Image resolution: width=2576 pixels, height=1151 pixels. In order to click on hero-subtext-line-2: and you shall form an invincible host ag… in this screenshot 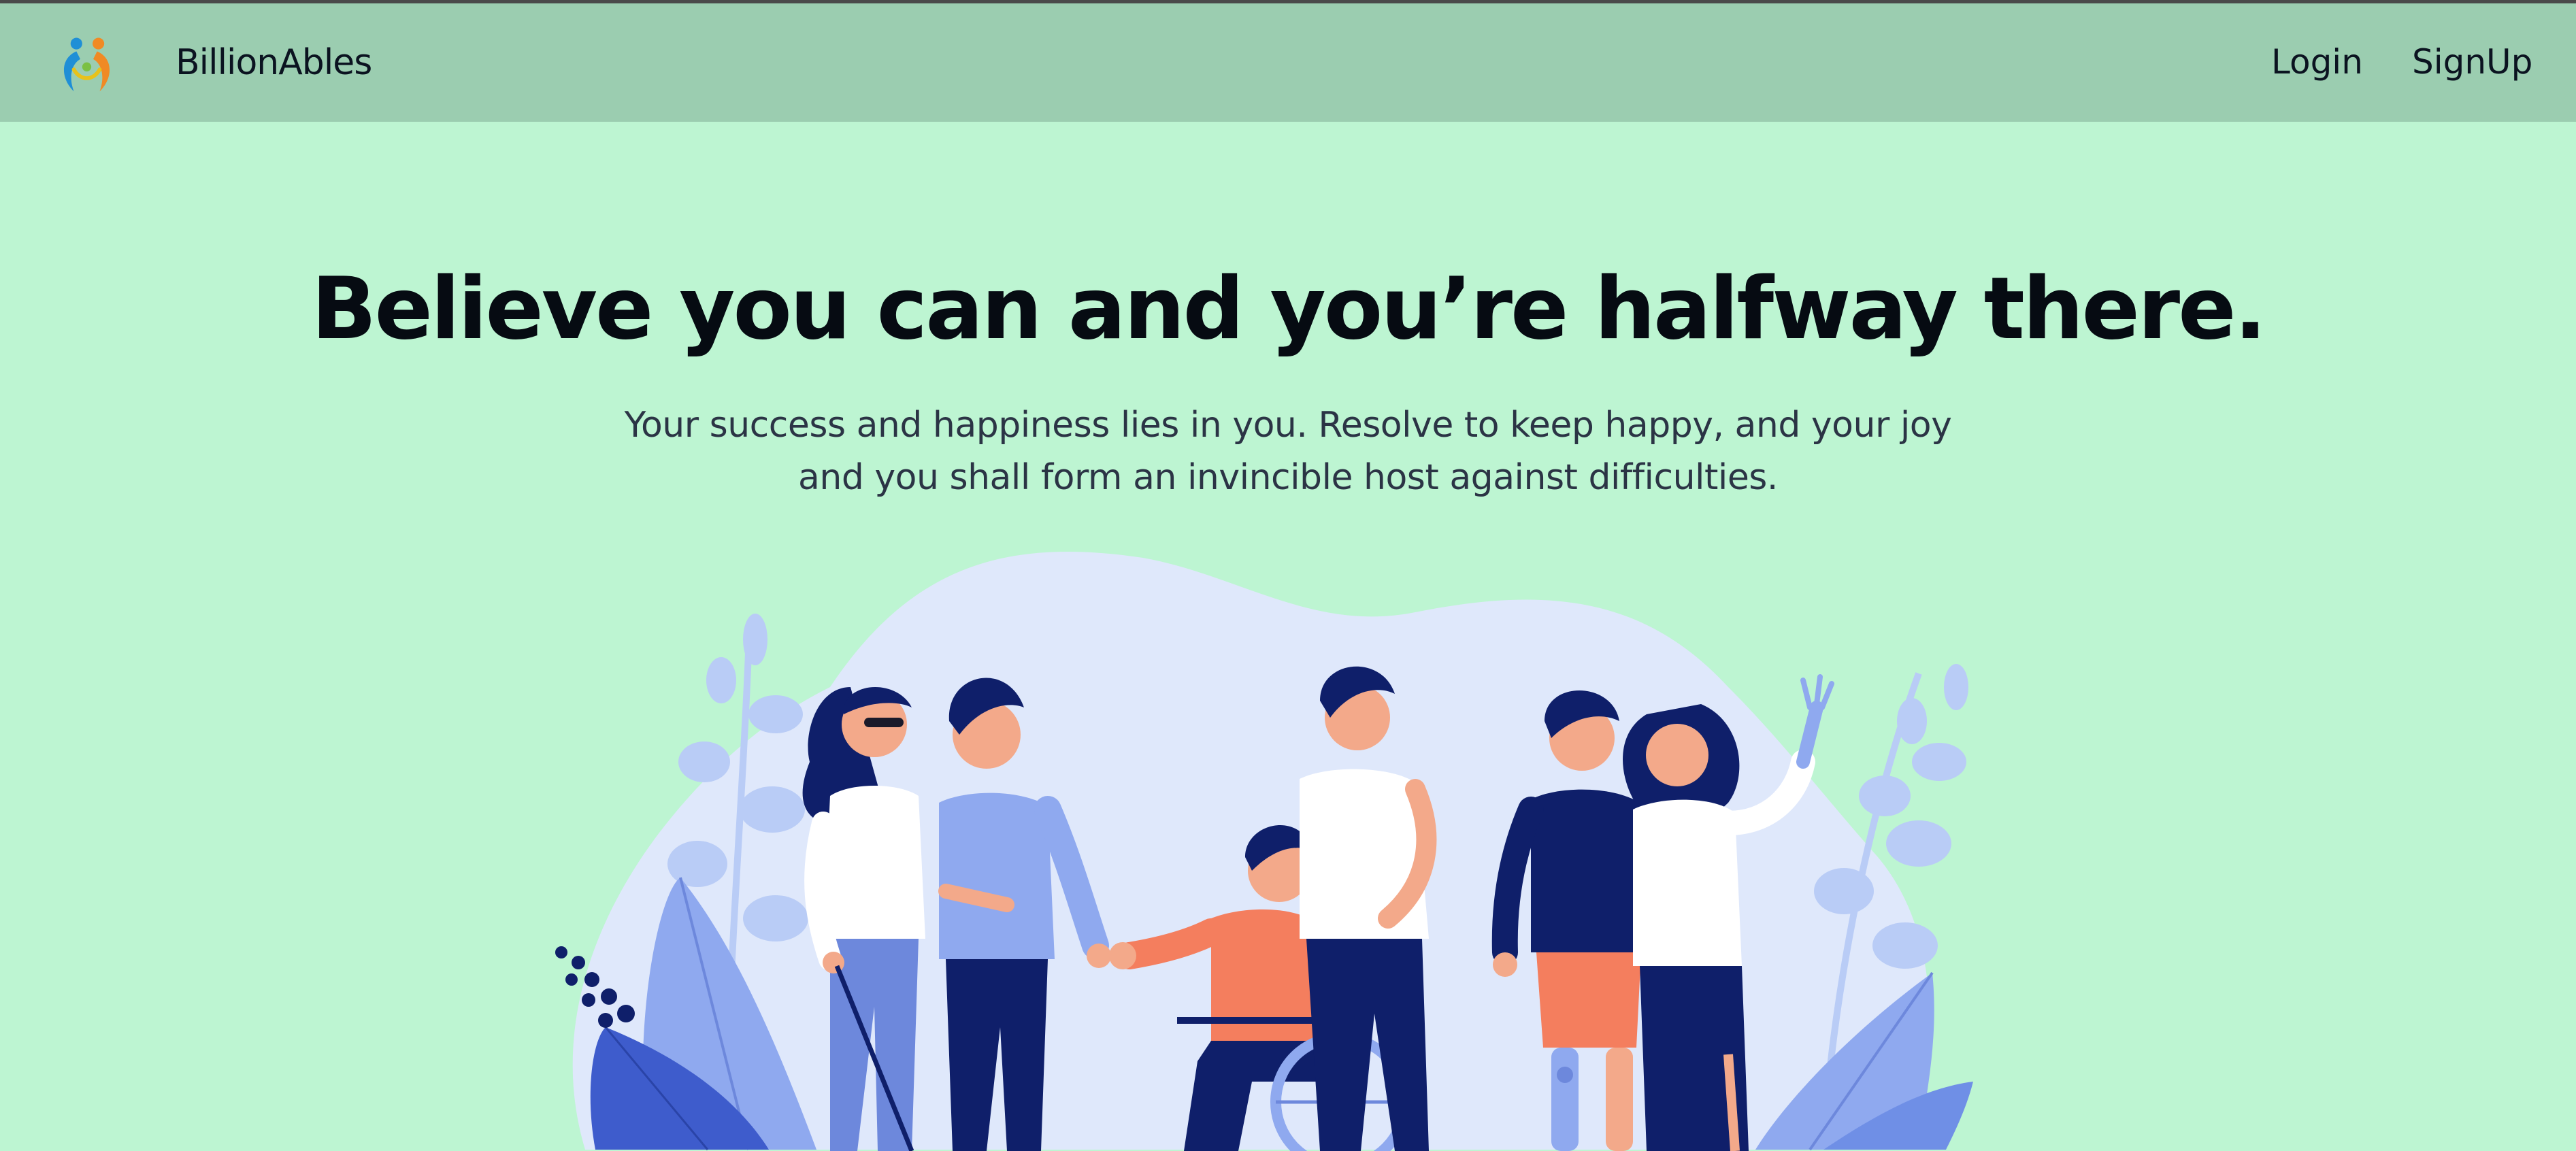, I will do `click(1288, 477)`.